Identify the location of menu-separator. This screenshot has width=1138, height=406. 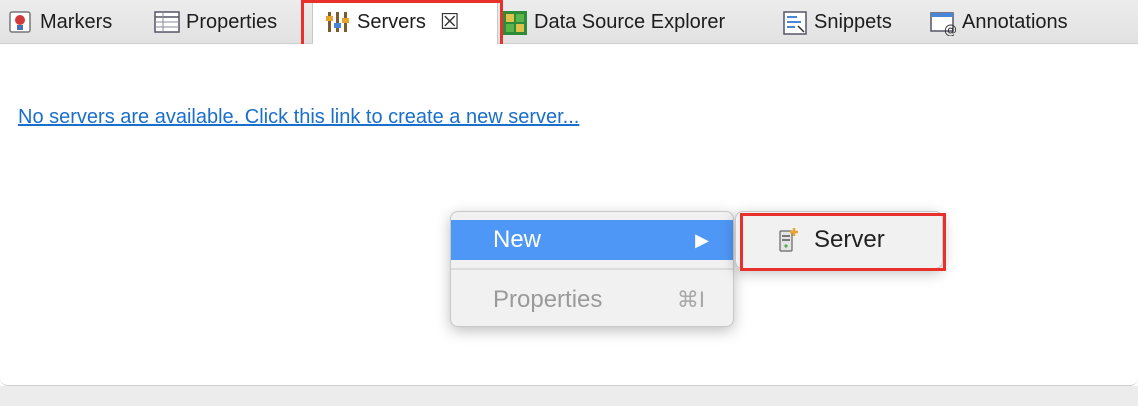
(592, 269).